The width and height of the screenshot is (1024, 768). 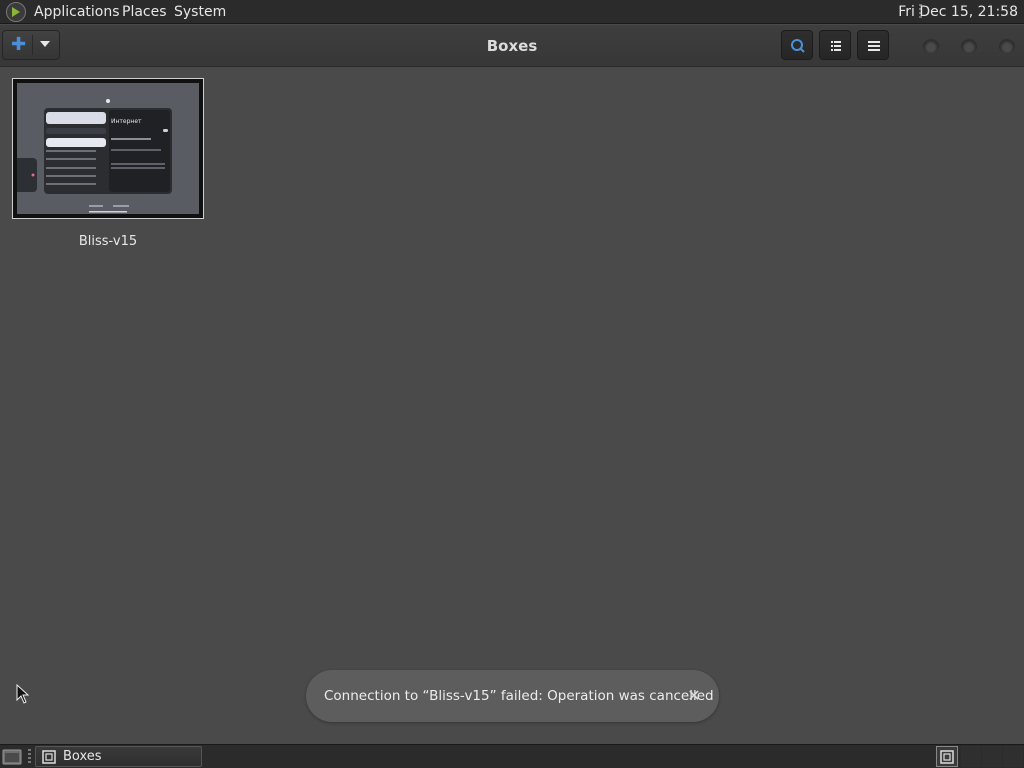 I want to click on thumbnail-panel-title: Интернет, so click(x=126, y=121).